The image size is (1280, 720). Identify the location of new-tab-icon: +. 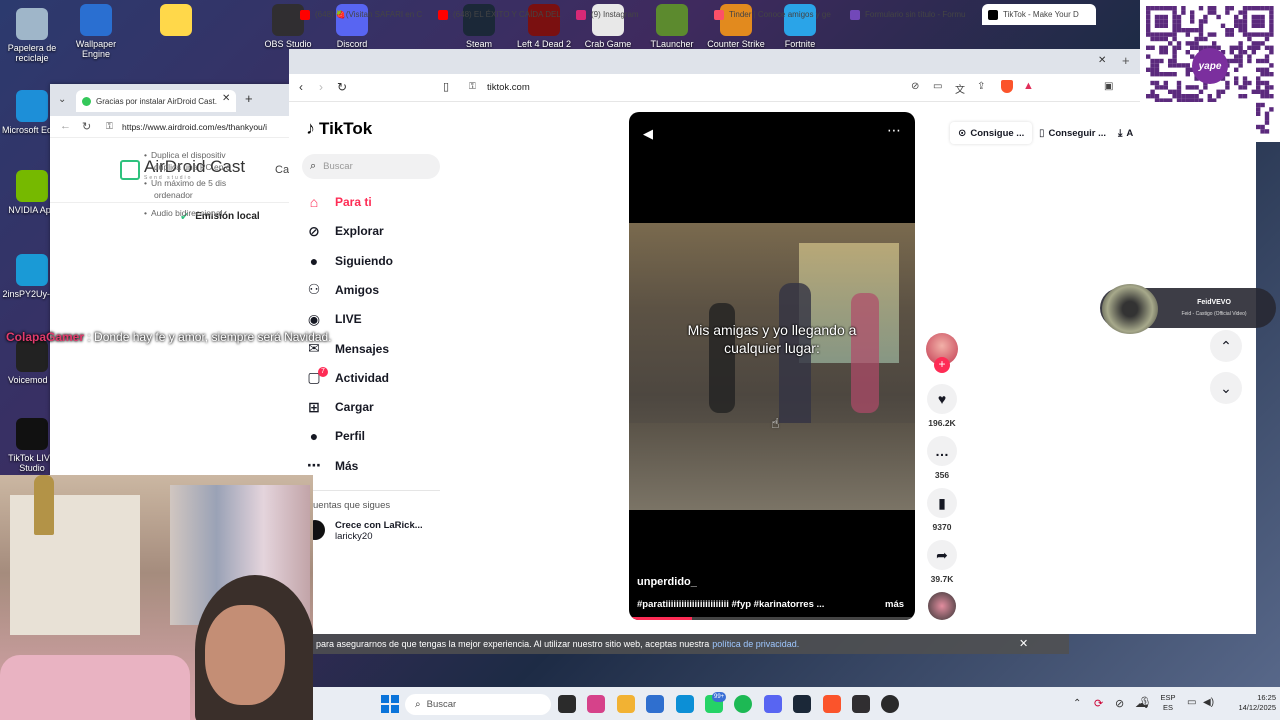
(1126, 60).